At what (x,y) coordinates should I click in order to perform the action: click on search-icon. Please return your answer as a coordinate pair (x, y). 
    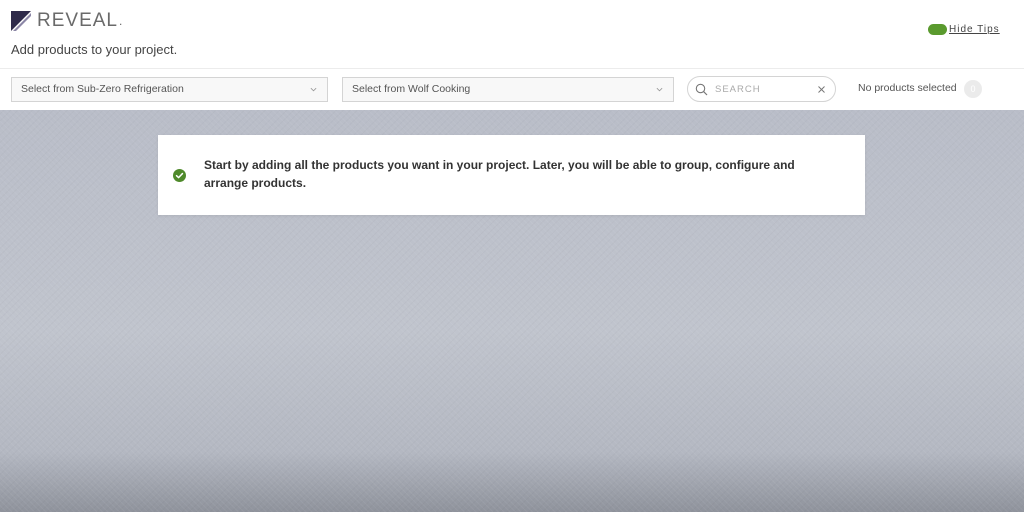
    Looking at the image, I should click on (701, 89).